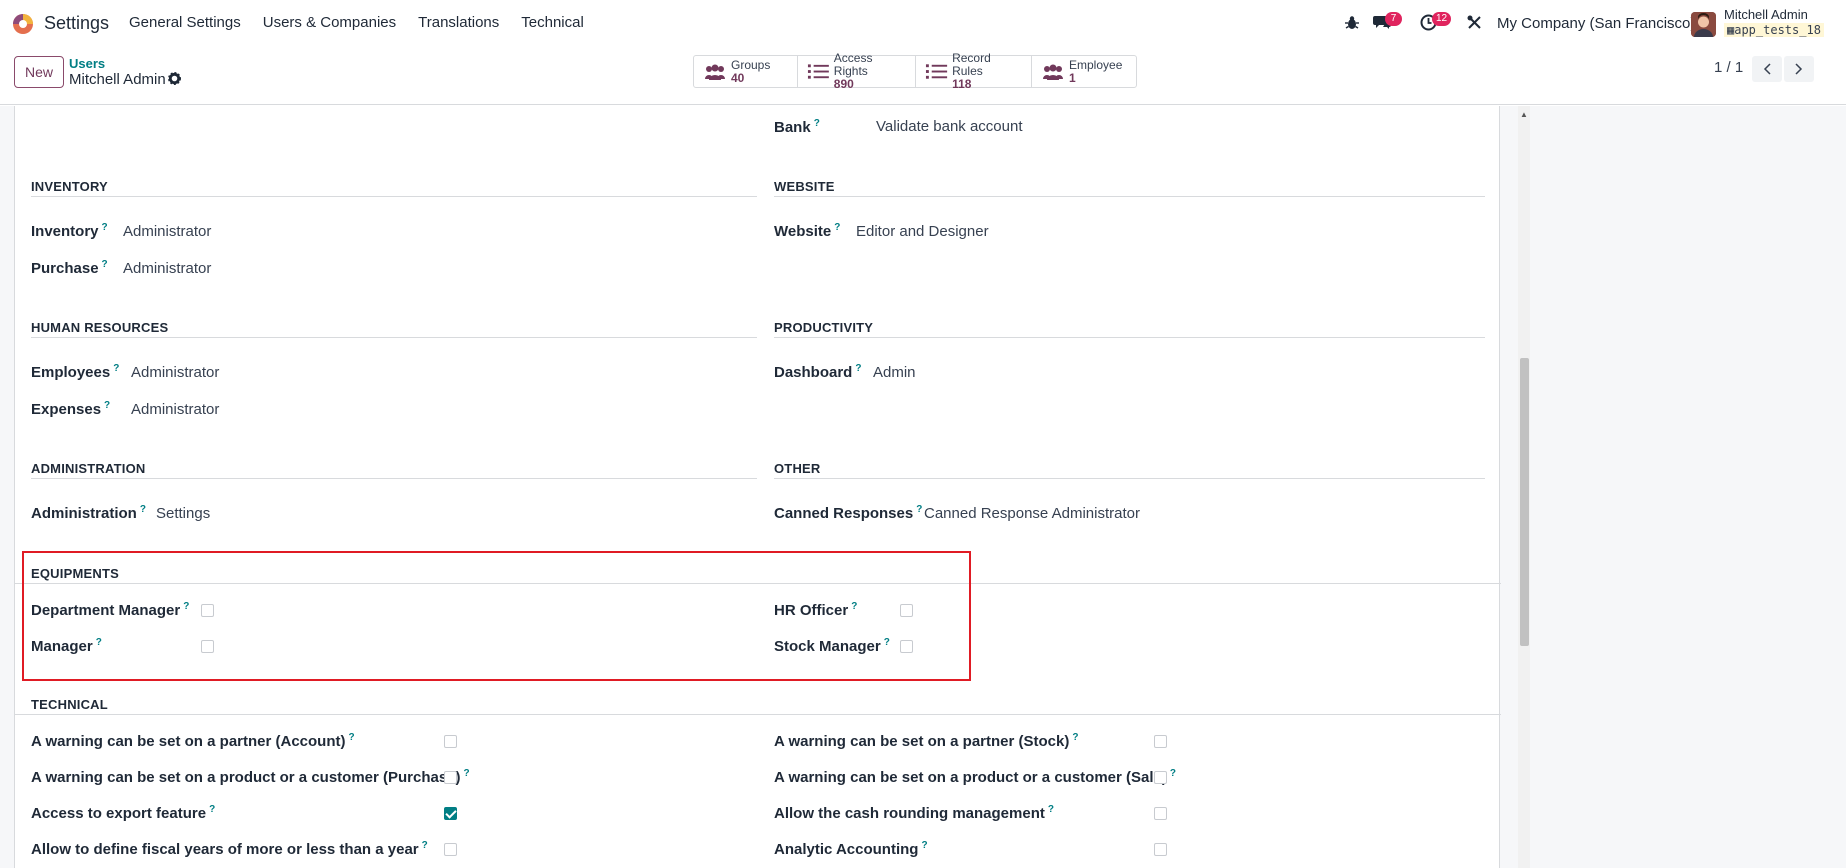 The height and width of the screenshot is (868, 1846). What do you see at coordinates (1524, 502) in the screenshot?
I see `scrollbar-thumb` at bounding box center [1524, 502].